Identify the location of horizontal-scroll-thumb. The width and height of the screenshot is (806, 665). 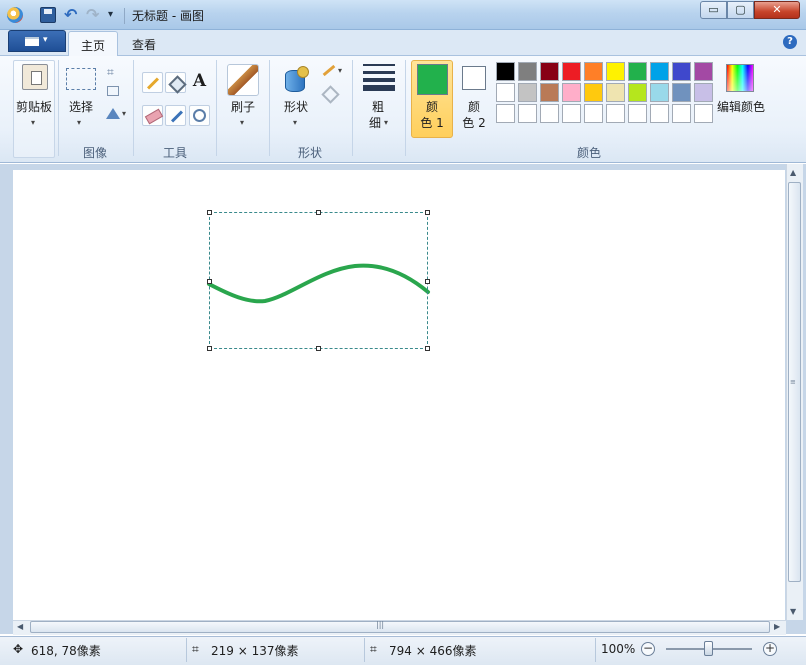
(400, 627).